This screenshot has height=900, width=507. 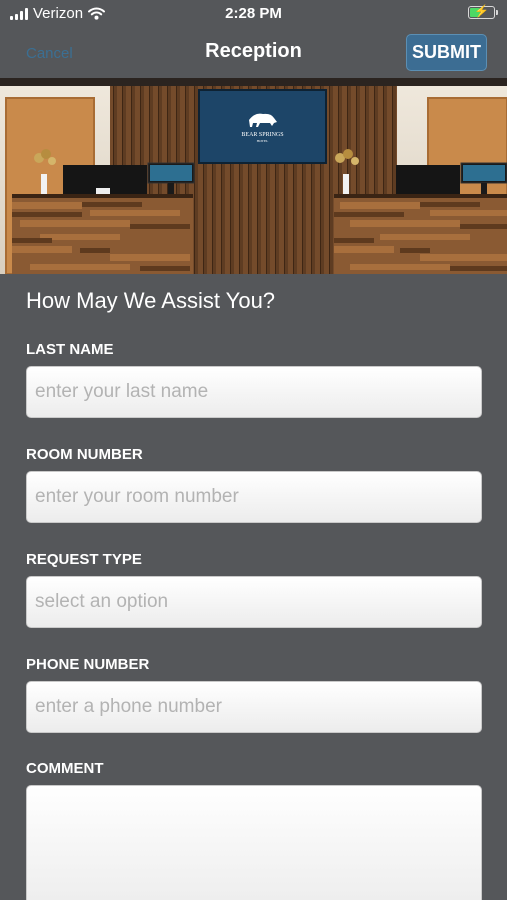 I want to click on last-name-label: LAST NAME, so click(x=70, y=349).